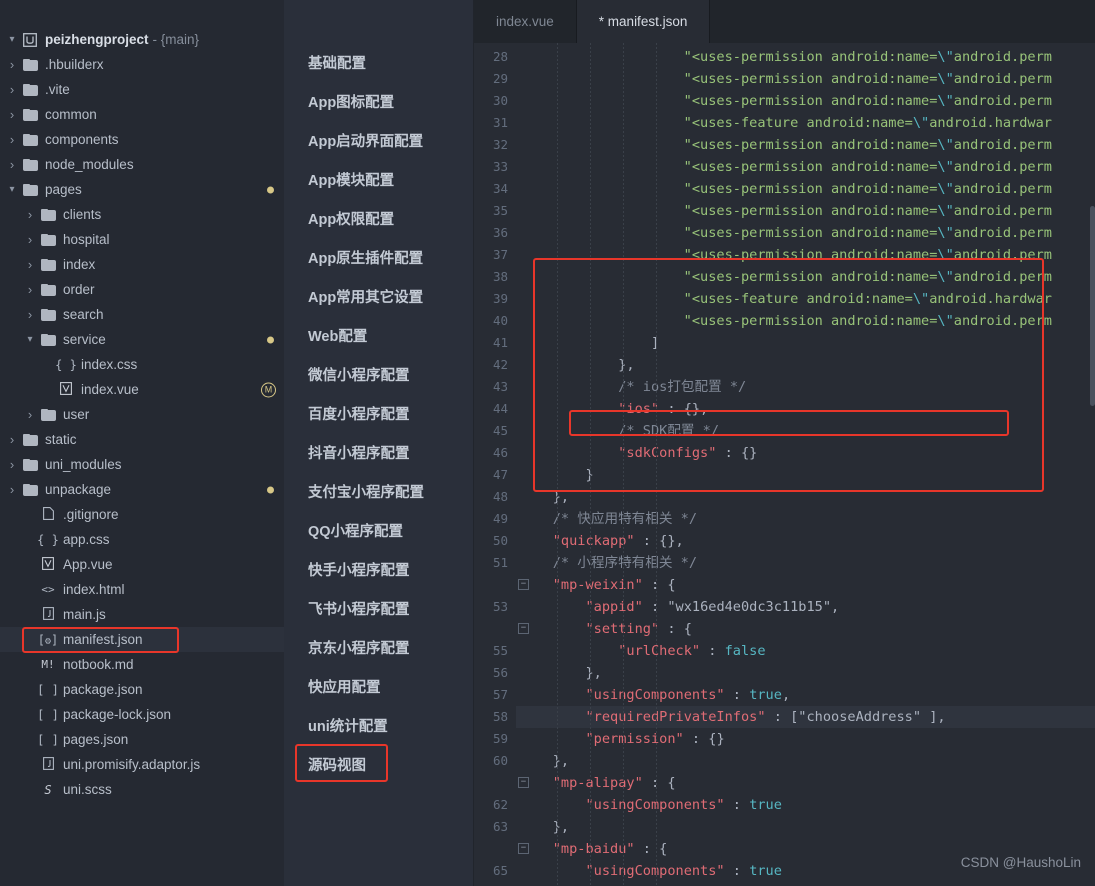 The image size is (1095, 886). What do you see at coordinates (142, 89) in the screenshot?
I see `tree-row--vite: › .vite` at bounding box center [142, 89].